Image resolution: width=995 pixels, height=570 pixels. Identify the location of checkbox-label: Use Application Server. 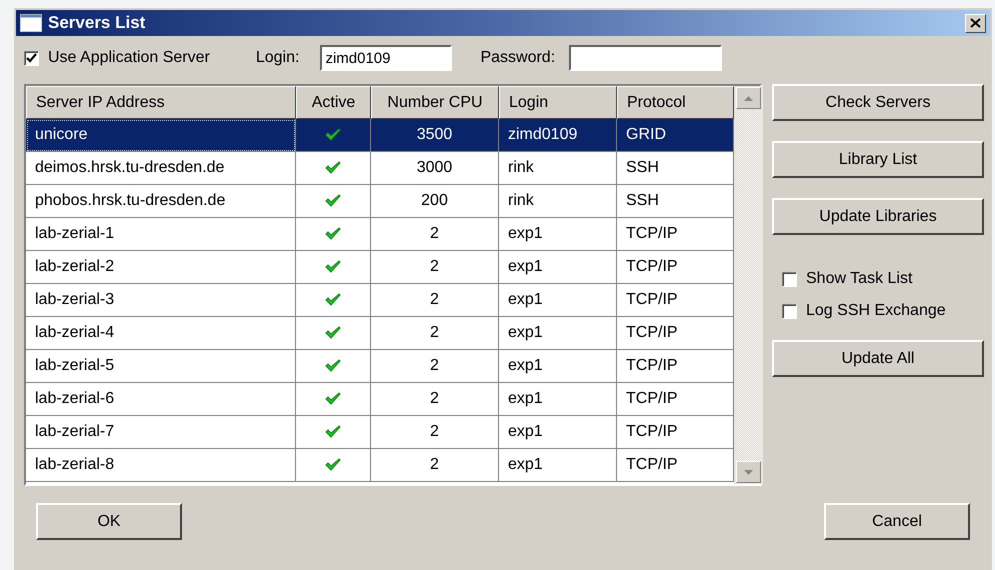
(129, 58).